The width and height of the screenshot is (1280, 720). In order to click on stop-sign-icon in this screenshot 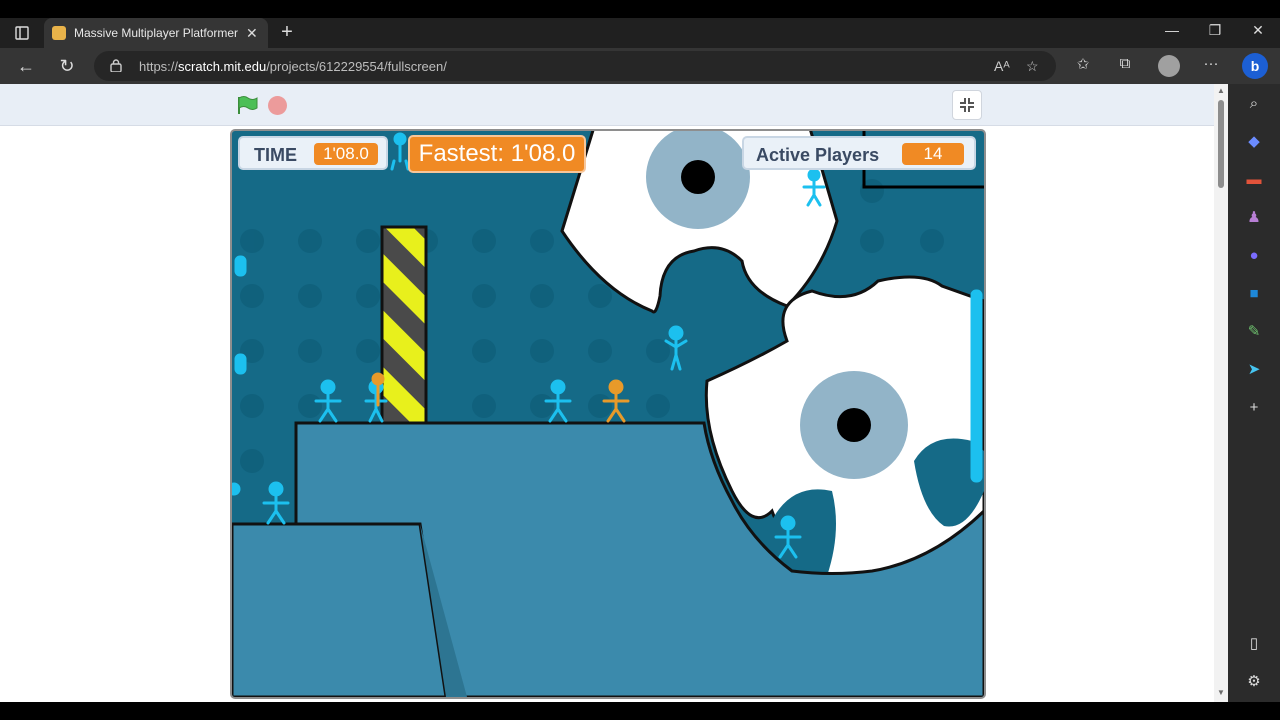, I will do `click(277, 105)`.